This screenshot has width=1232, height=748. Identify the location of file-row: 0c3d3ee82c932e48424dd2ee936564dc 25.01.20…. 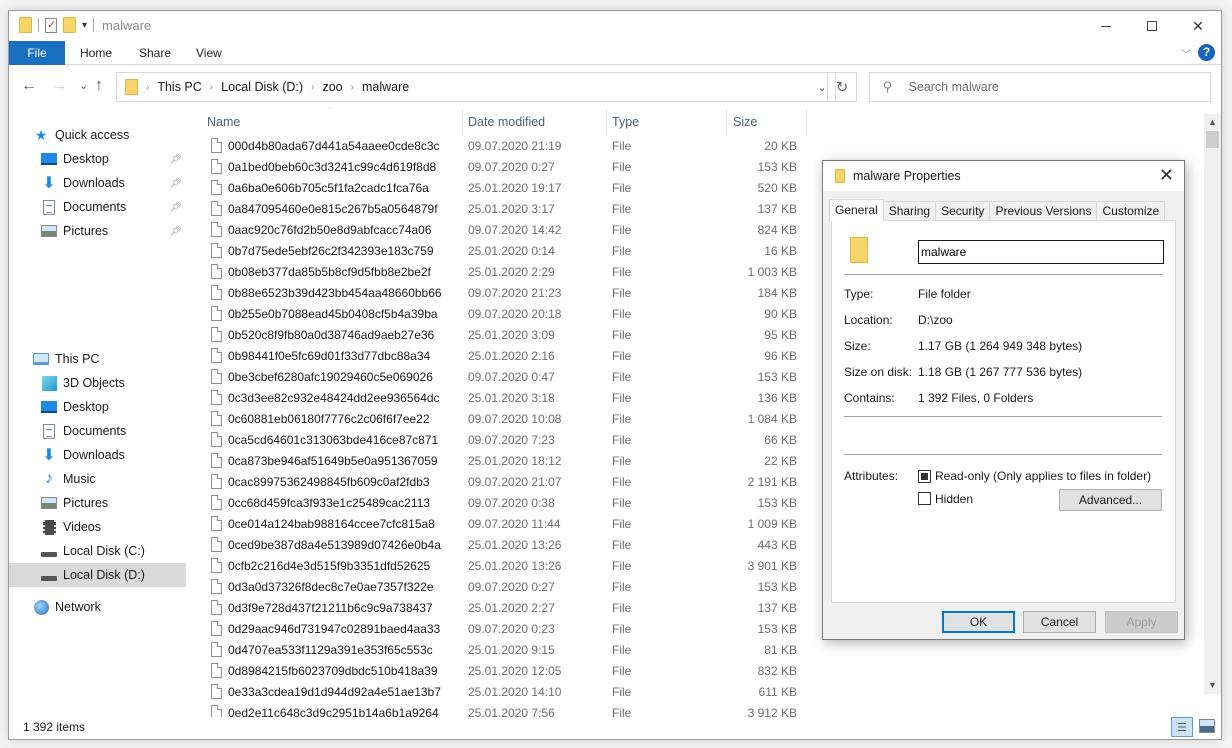
(499, 397).